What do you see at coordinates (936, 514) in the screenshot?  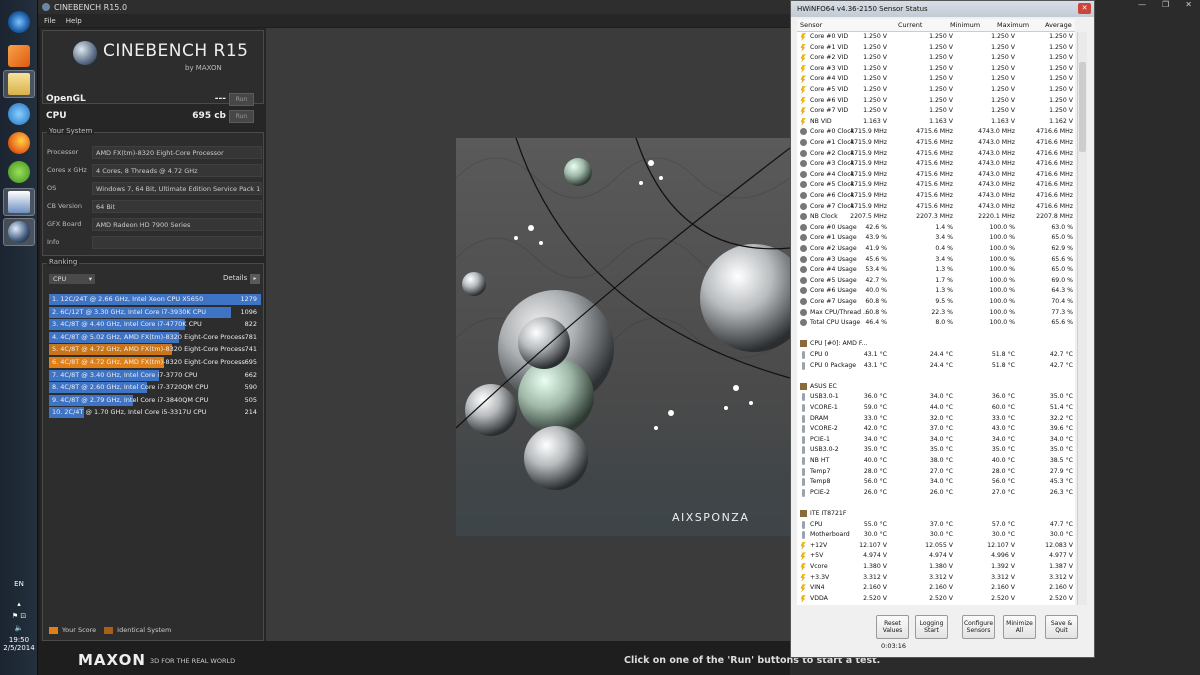 I see `sensor-group-row: ITE IT8721F` at bounding box center [936, 514].